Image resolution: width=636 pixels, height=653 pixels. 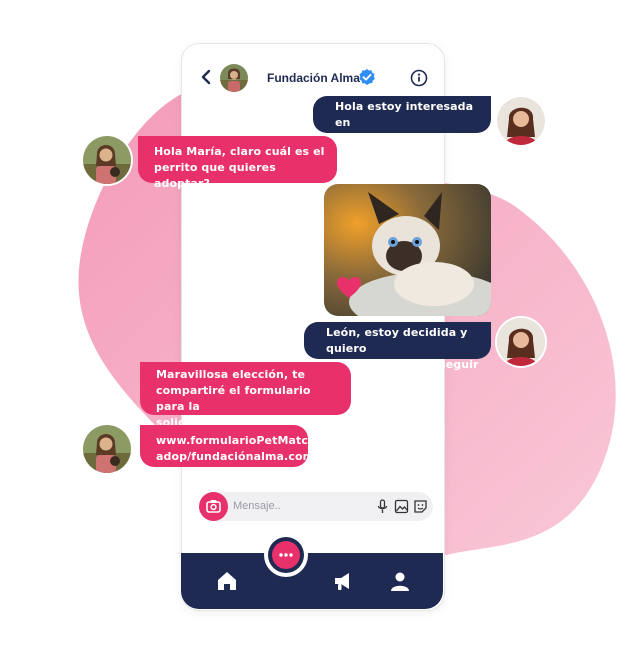 I want to click on message-outgoing: Hola estoy interesada en adoptar, so click(x=402, y=120).